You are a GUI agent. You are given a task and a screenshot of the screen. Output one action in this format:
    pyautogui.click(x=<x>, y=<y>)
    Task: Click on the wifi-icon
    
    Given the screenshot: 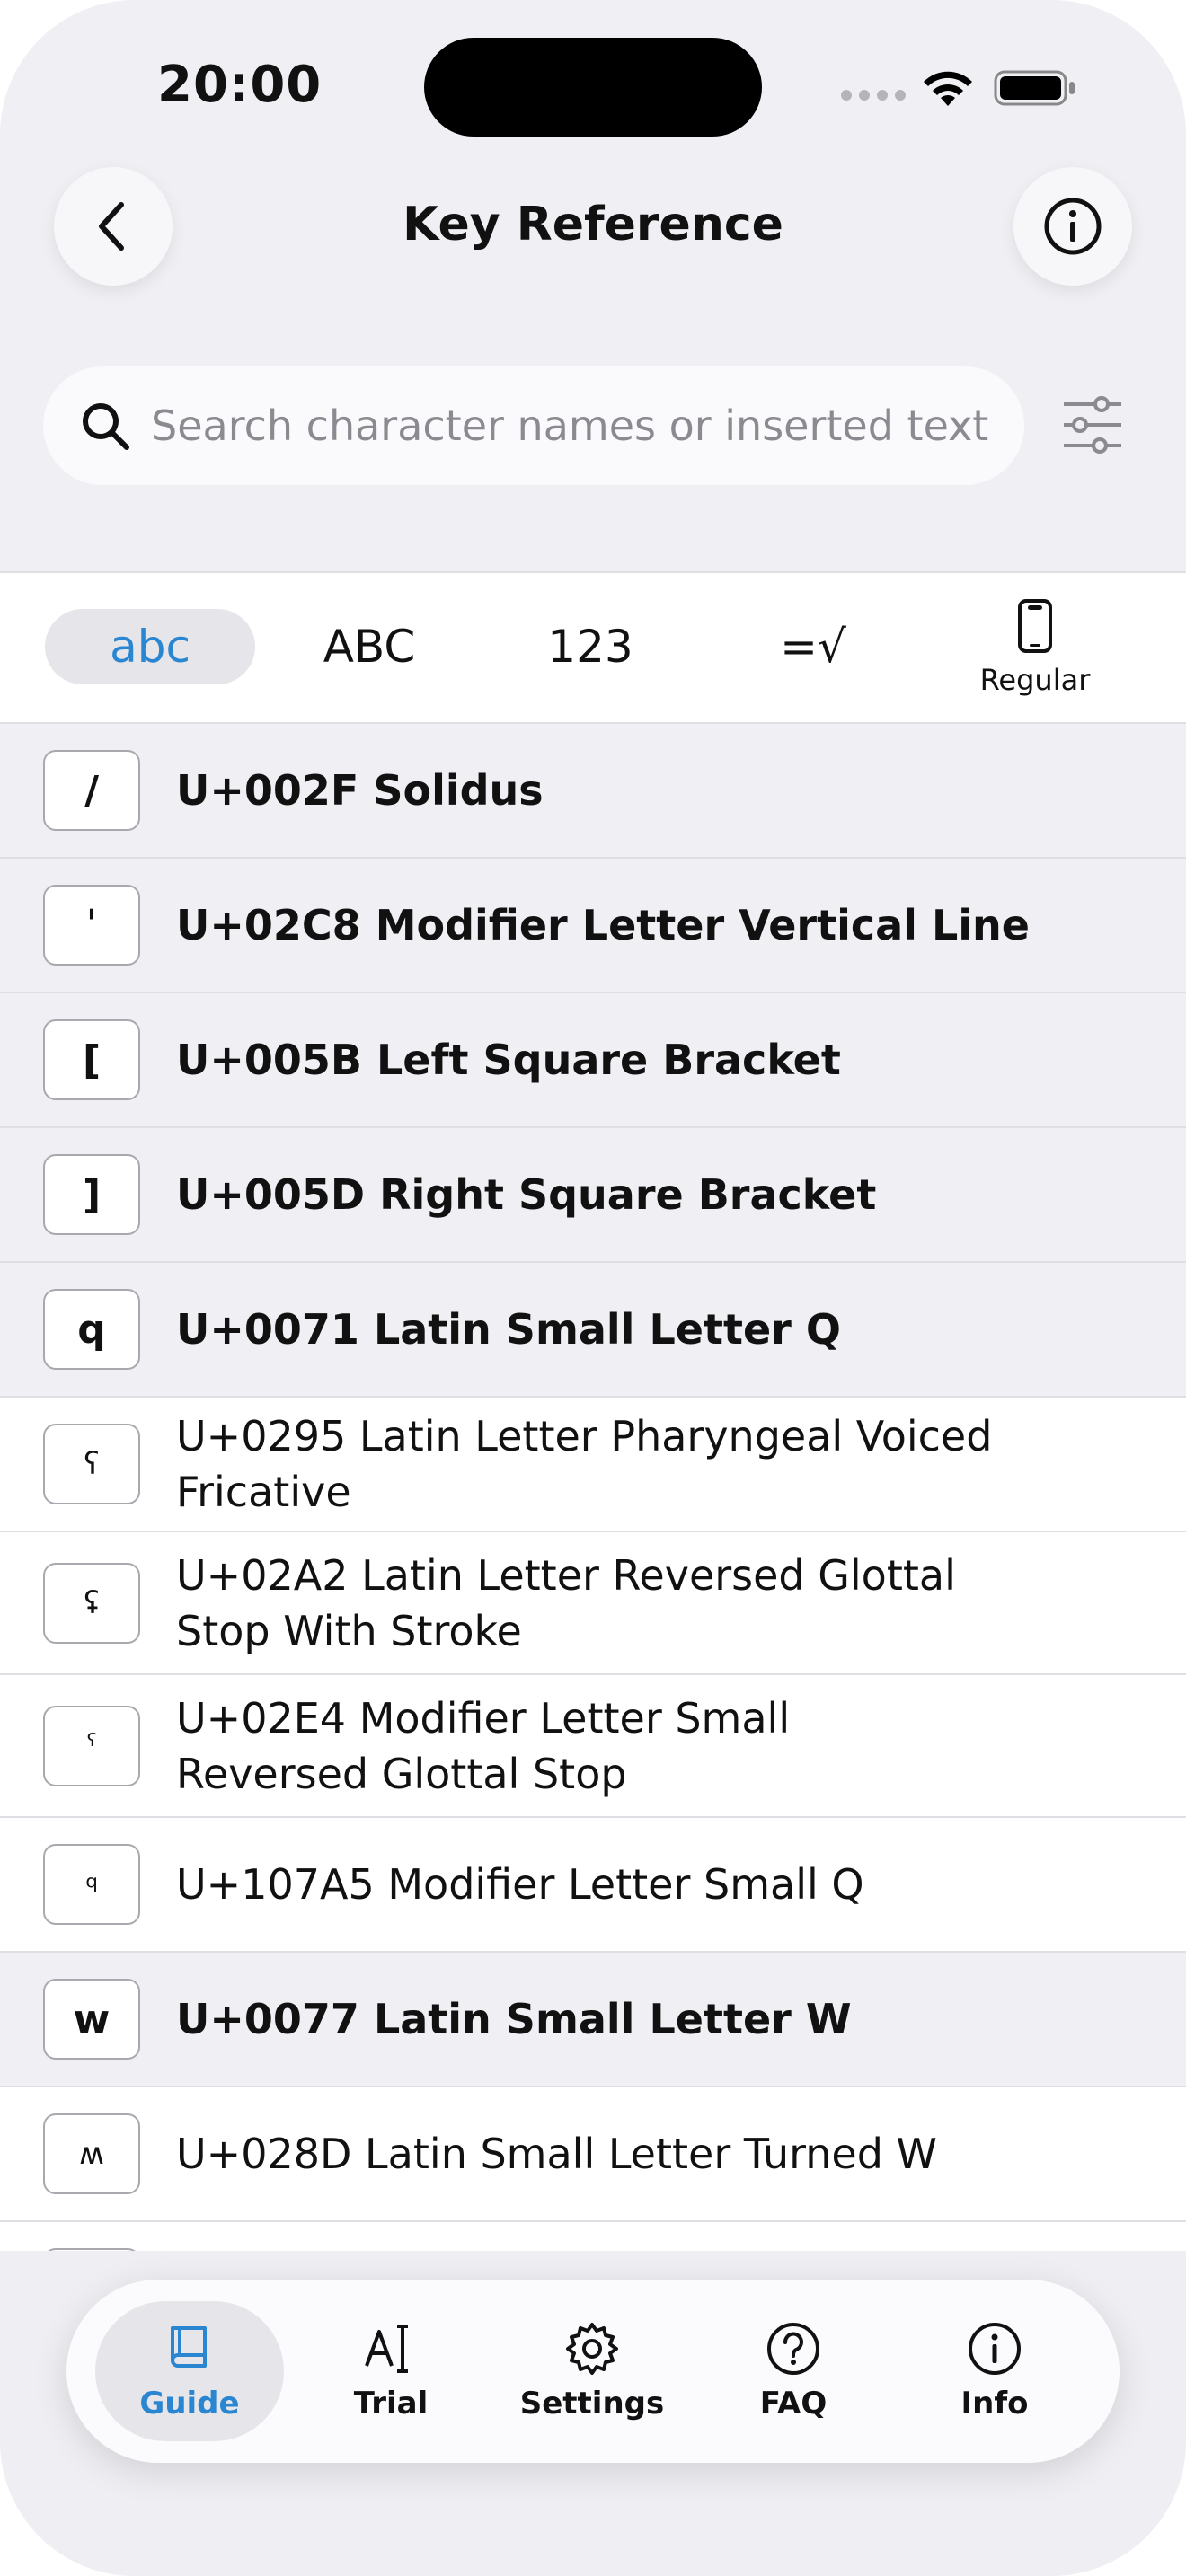 What is the action you would take?
    pyautogui.click(x=948, y=88)
    